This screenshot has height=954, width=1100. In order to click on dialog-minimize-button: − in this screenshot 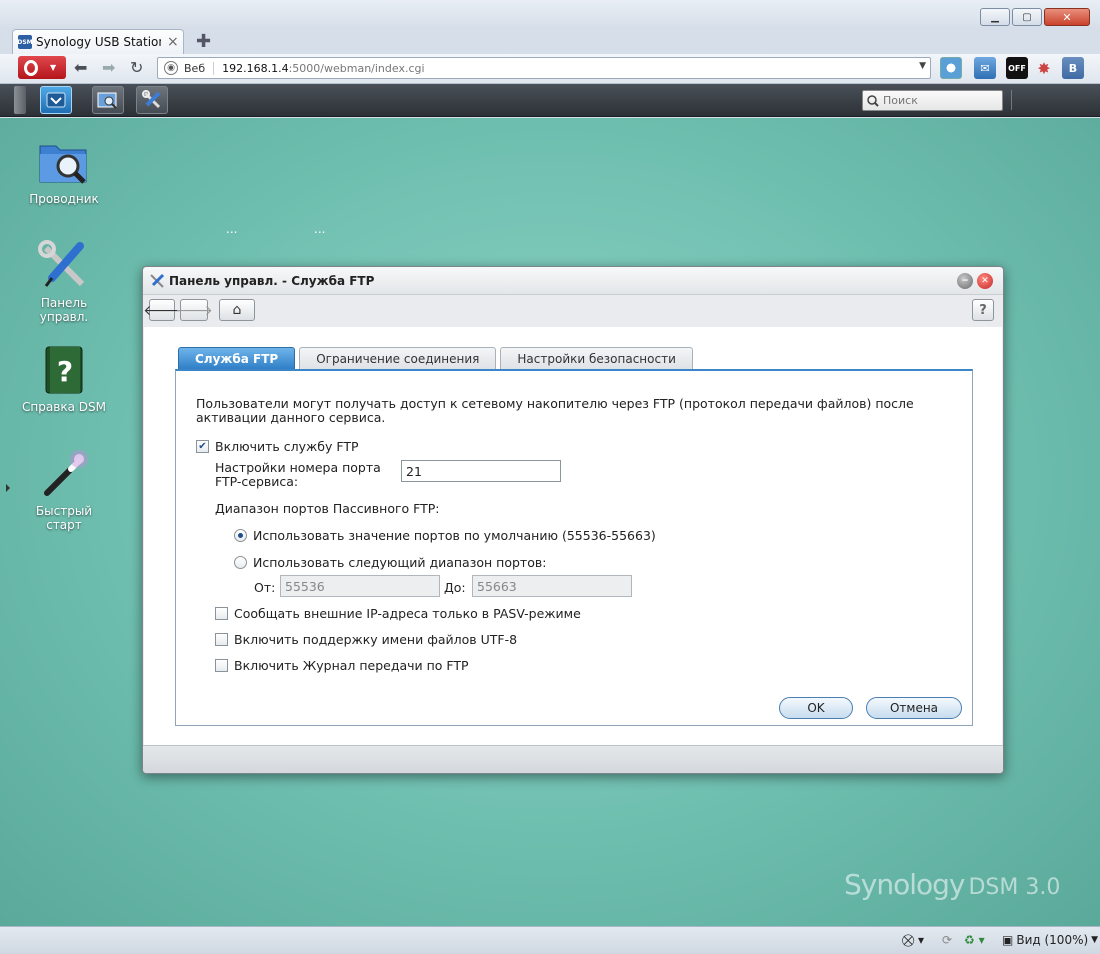, I will do `click(965, 281)`.